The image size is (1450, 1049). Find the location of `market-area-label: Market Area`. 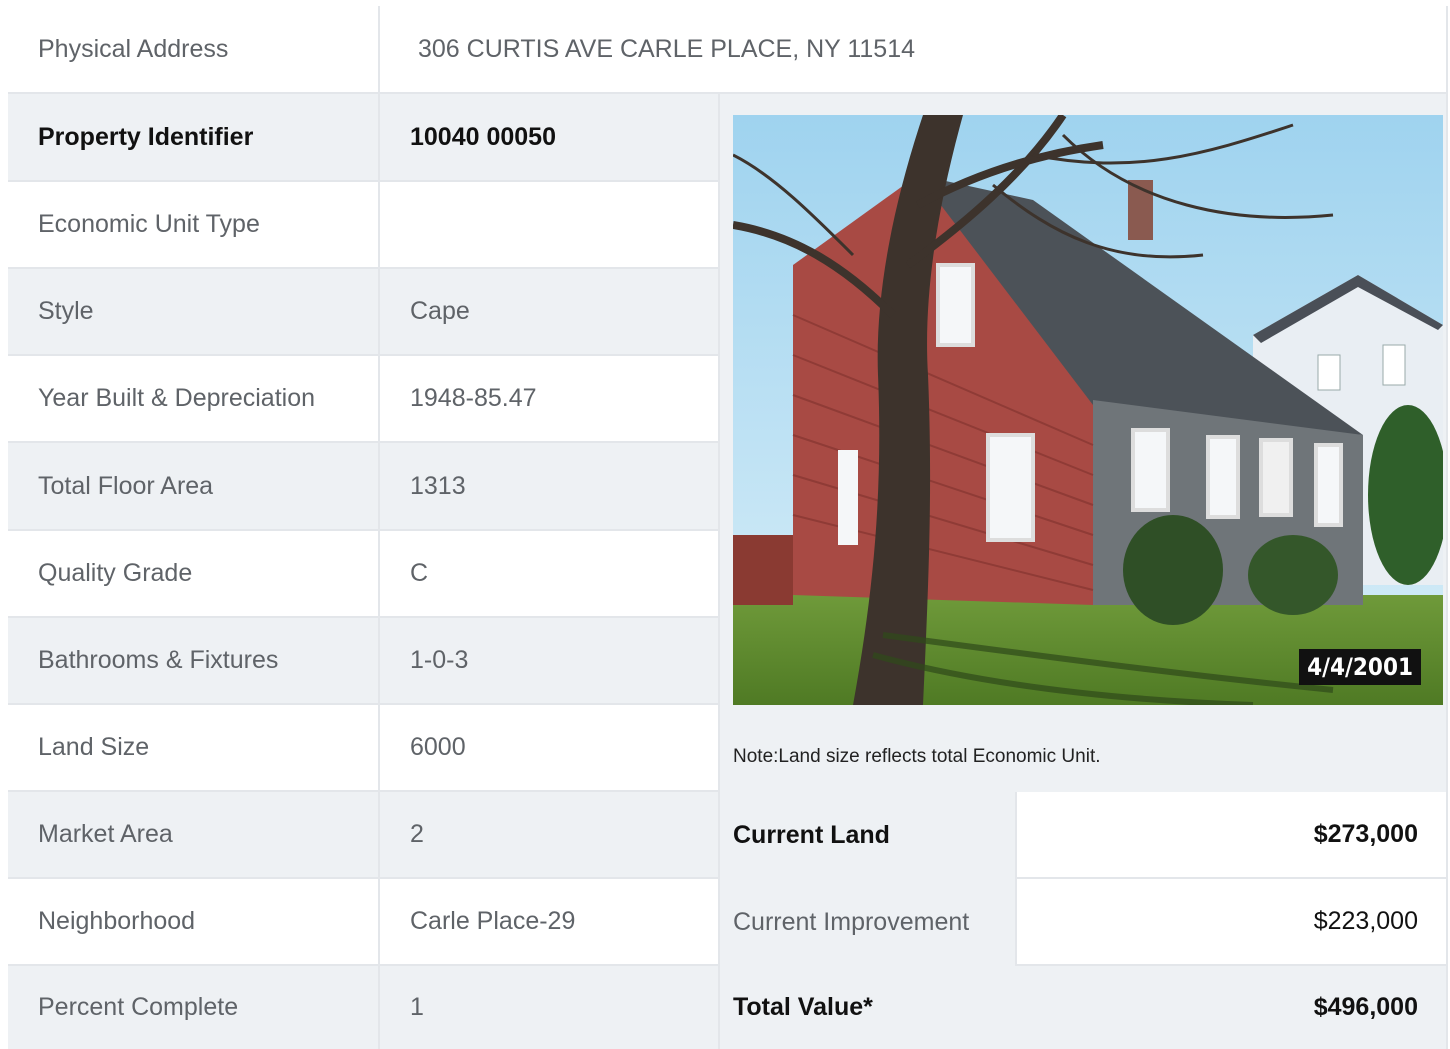

market-area-label: Market Area is located at coordinates (194, 835).